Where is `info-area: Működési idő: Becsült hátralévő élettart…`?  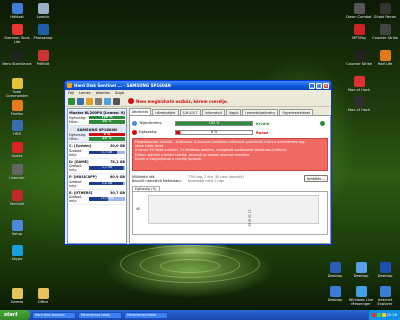 info-area: Működési idő: Becsült hátralévő élettart… is located at coordinates (230, 179).